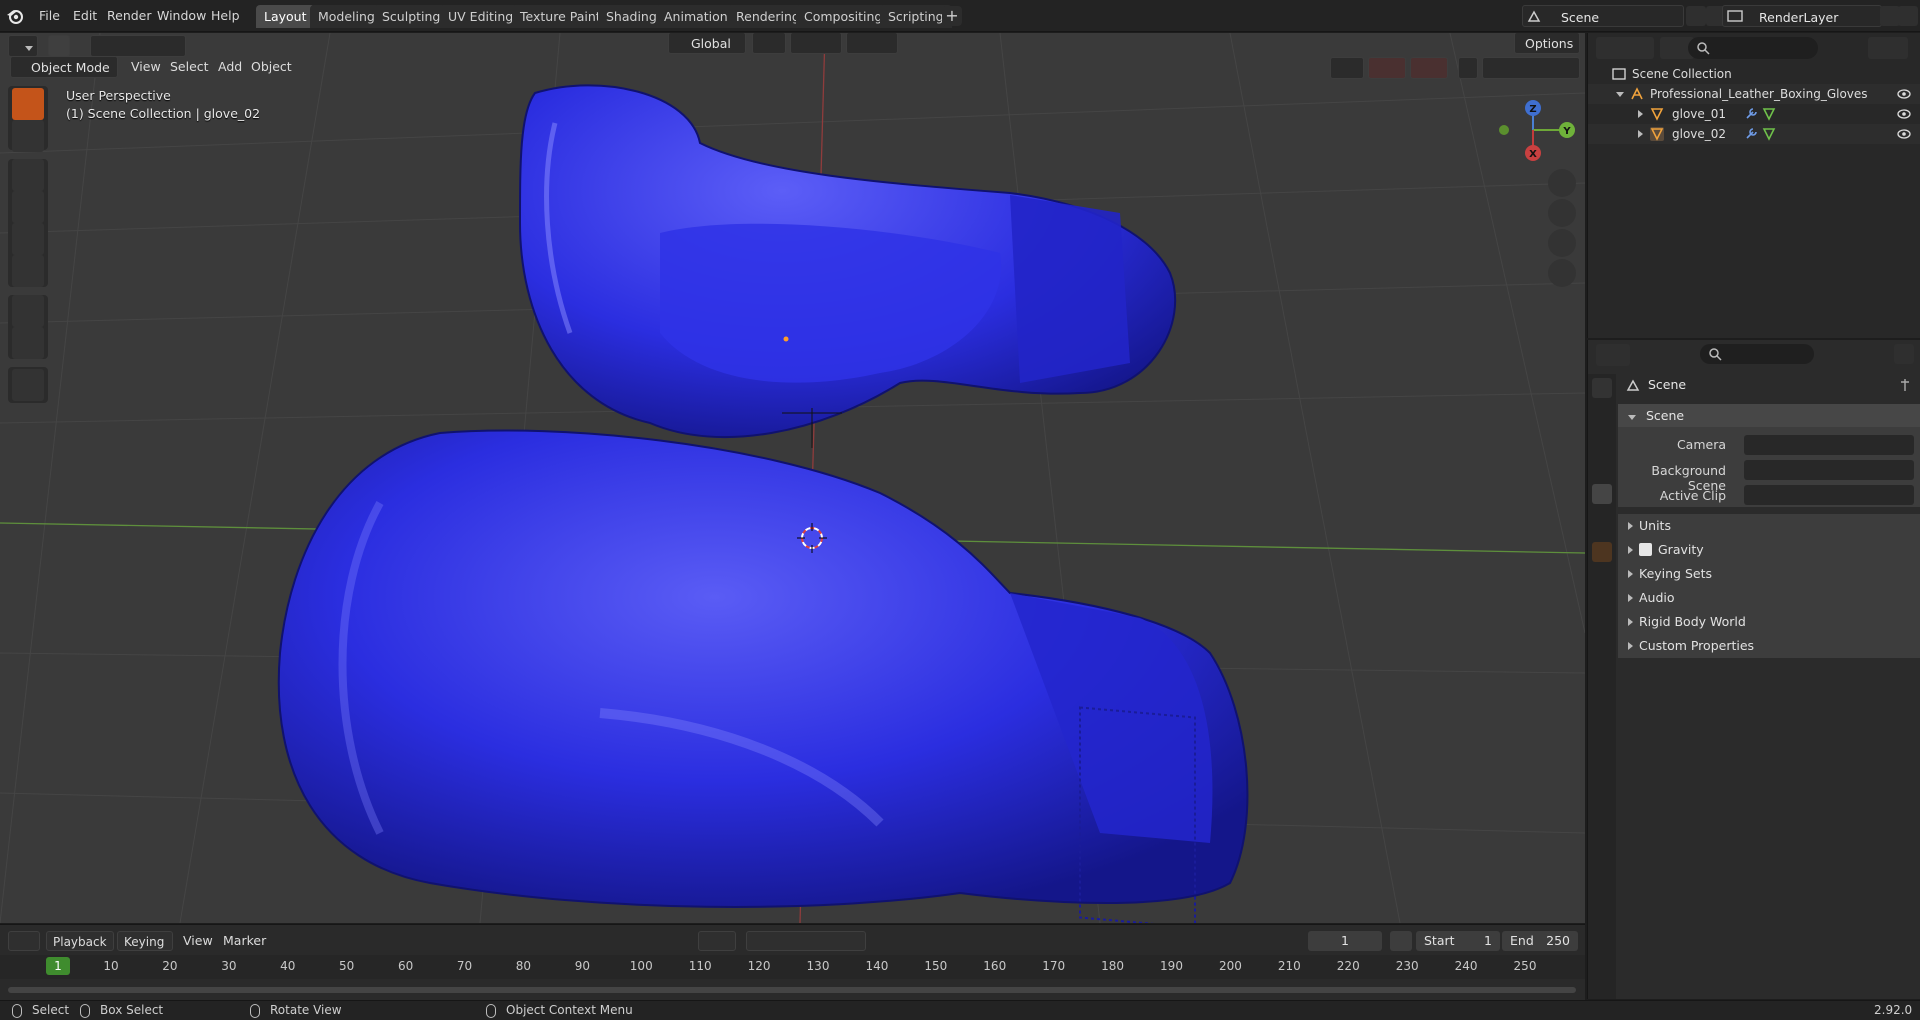  I want to click on tab-shading: Shading, so click(631, 16).